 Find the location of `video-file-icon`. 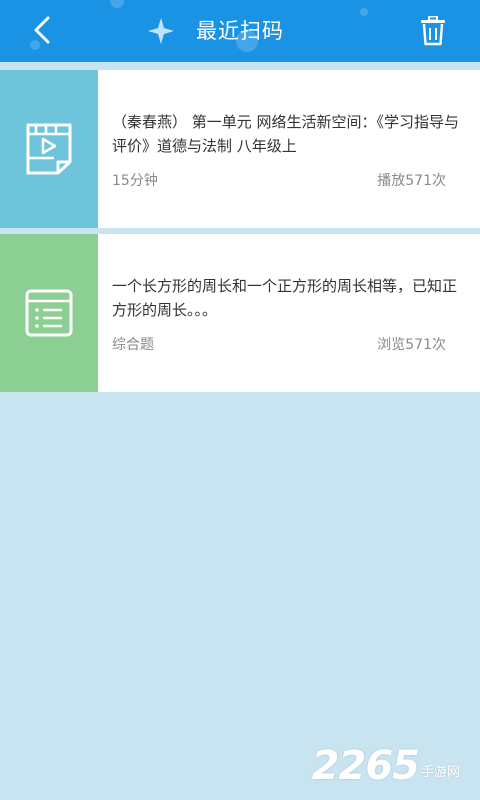

video-file-icon is located at coordinates (49, 149).